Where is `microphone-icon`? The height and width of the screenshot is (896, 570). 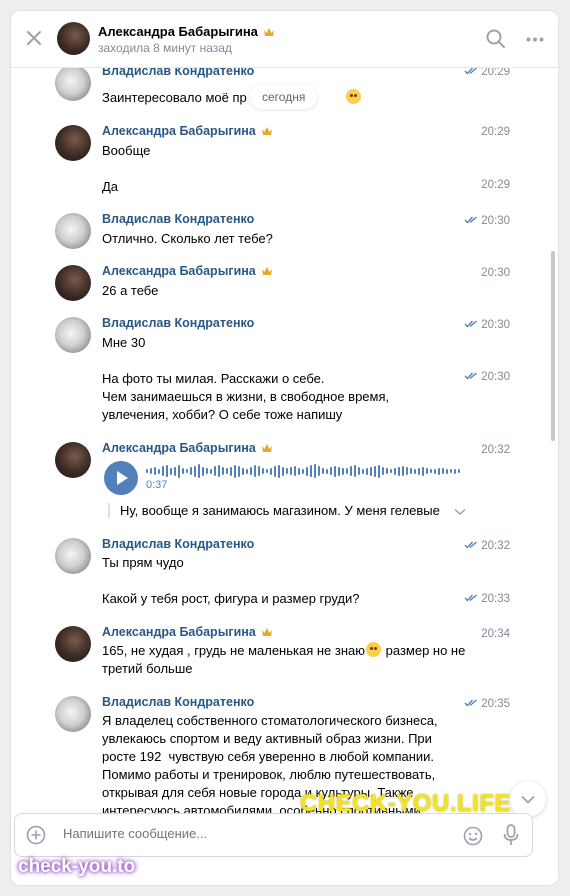
microphone-icon is located at coordinates (511, 835).